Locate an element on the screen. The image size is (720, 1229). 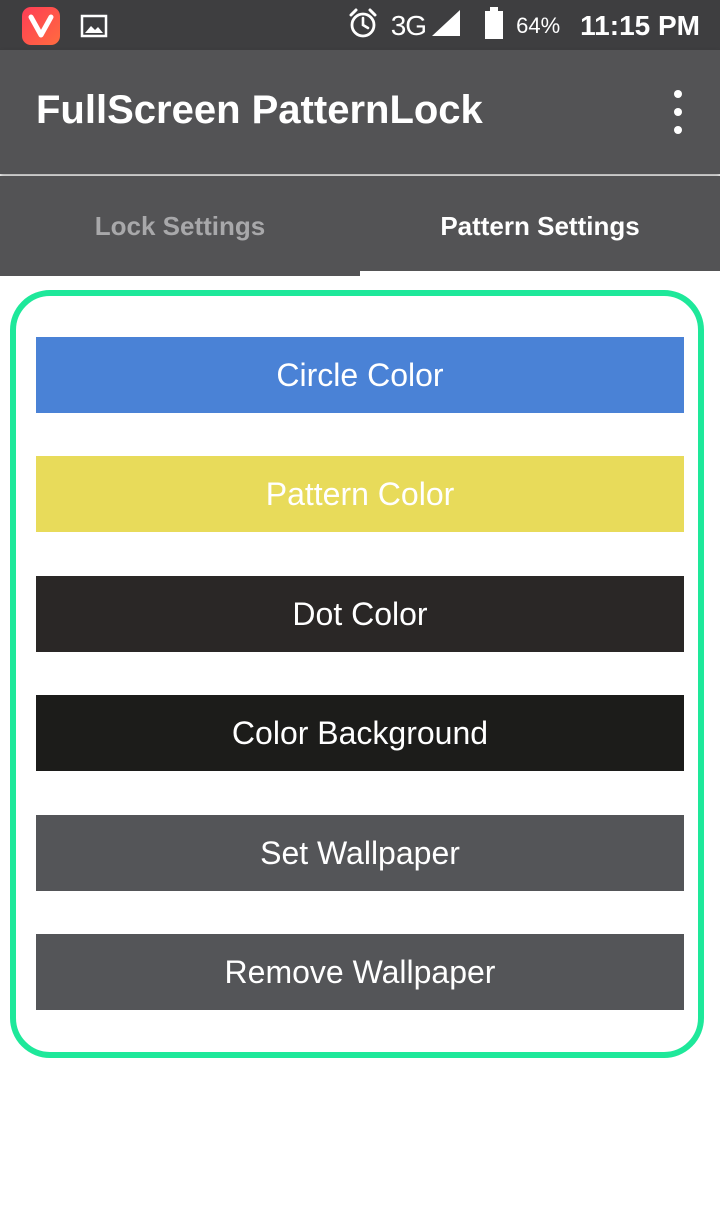
battery-percent: 64% is located at coordinates (538, 25).